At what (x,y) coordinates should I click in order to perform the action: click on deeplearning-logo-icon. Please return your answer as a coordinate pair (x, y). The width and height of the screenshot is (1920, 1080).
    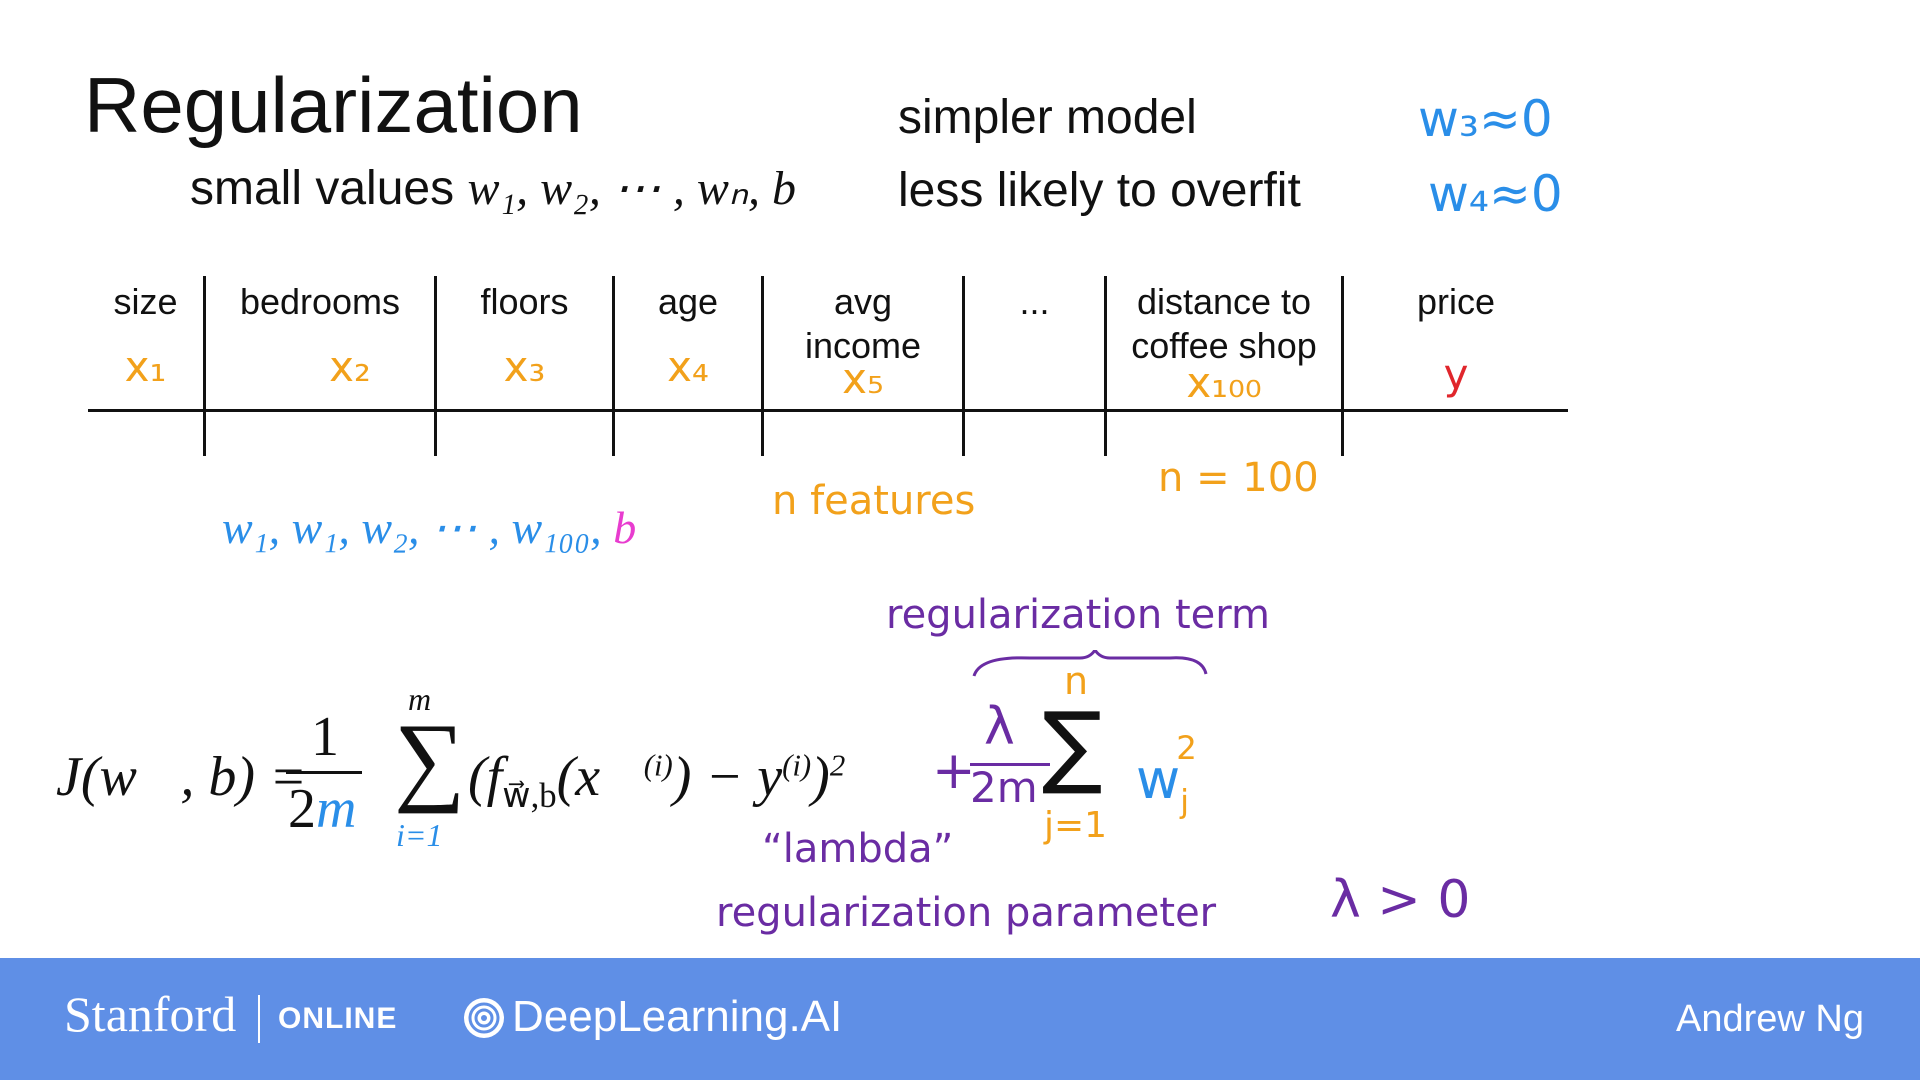
    Looking at the image, I should click on (484, 1018).